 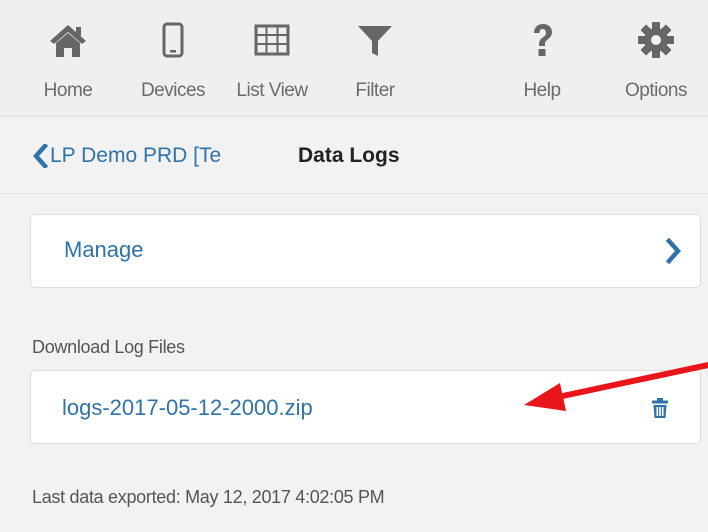 What do you see at coordinates (167, 156) in the screenshot?
I see `breadcrumb-device-name: LP Demo PRD [Te` at bounding box center [167, 156].